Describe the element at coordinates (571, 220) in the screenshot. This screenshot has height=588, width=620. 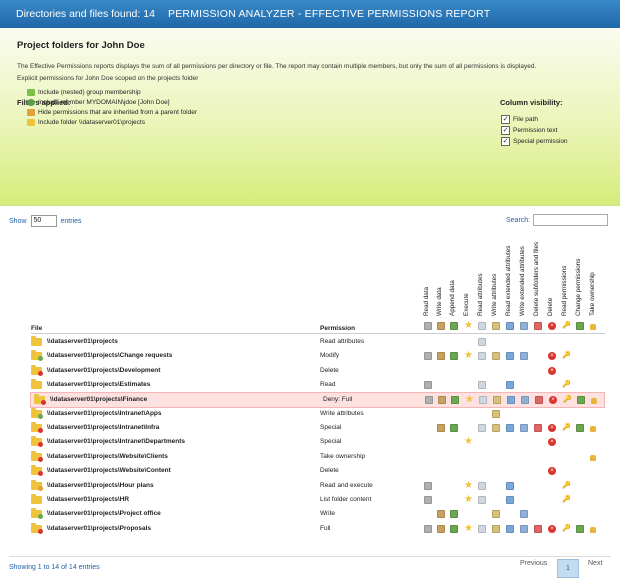
I see `search-input` at that location.